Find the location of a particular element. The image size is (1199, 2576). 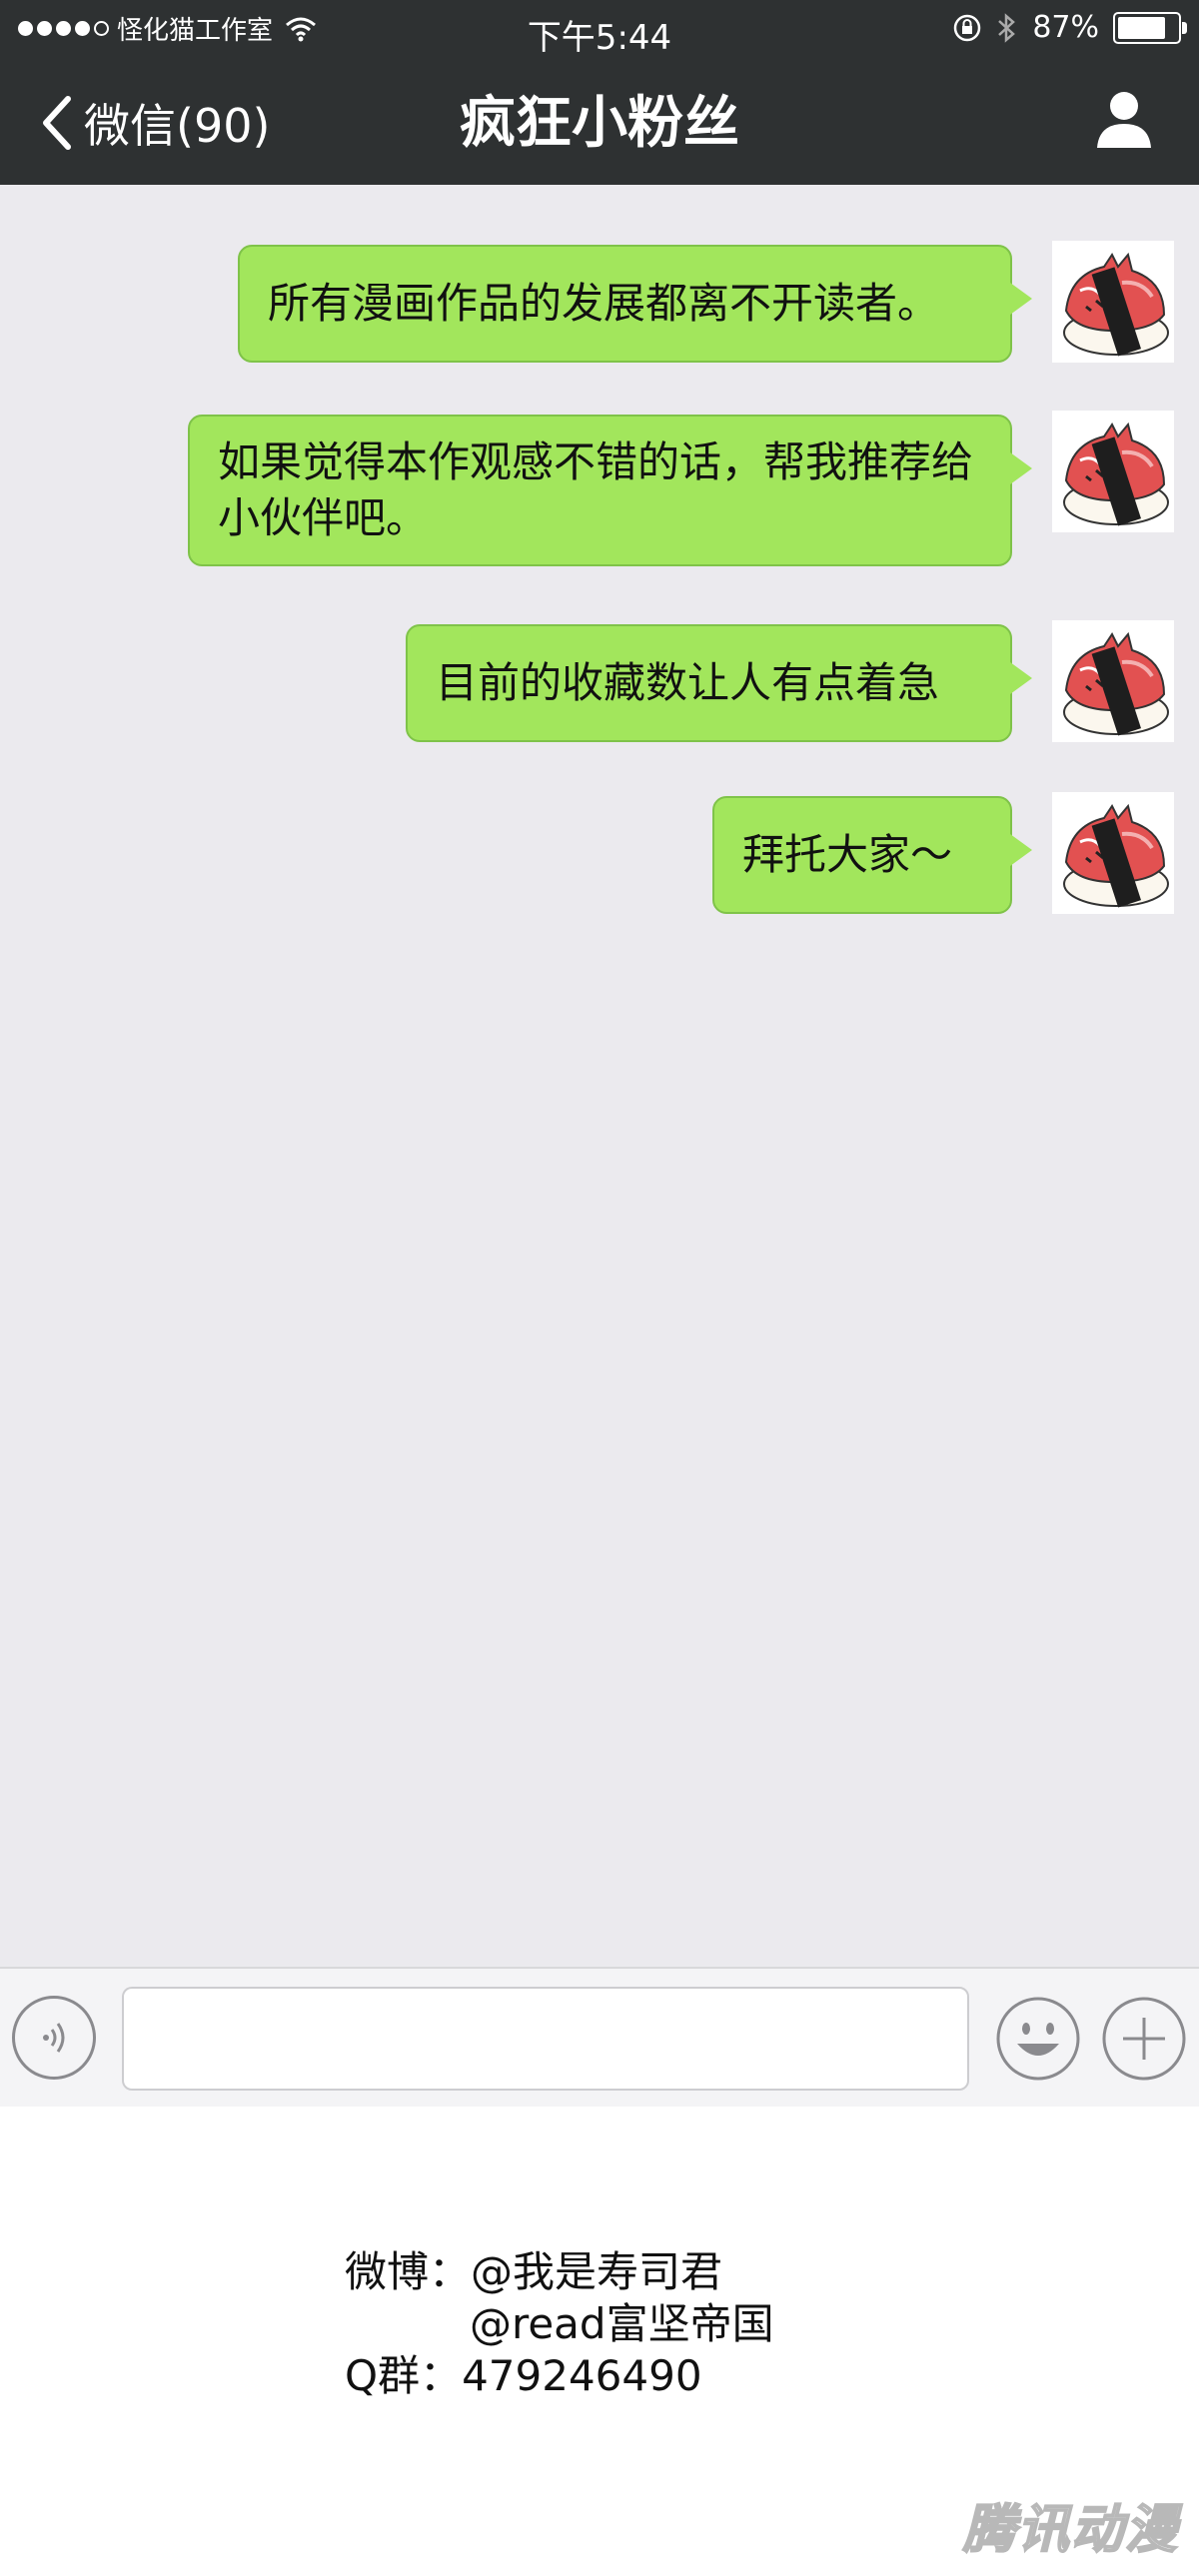

voice-icon is located at coordinates (54, 2038).